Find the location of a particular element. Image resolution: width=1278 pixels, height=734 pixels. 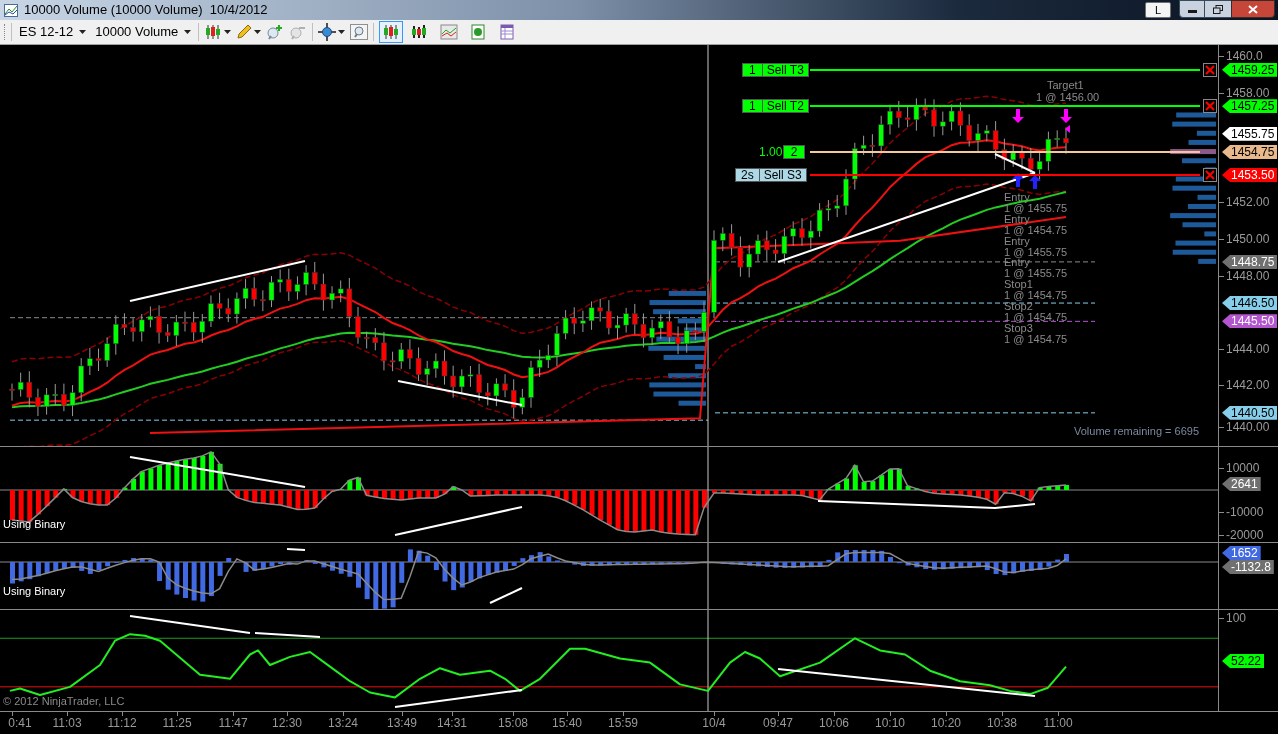

axis-tick-label: 1448.00 is located at coordinates (1248, 276).